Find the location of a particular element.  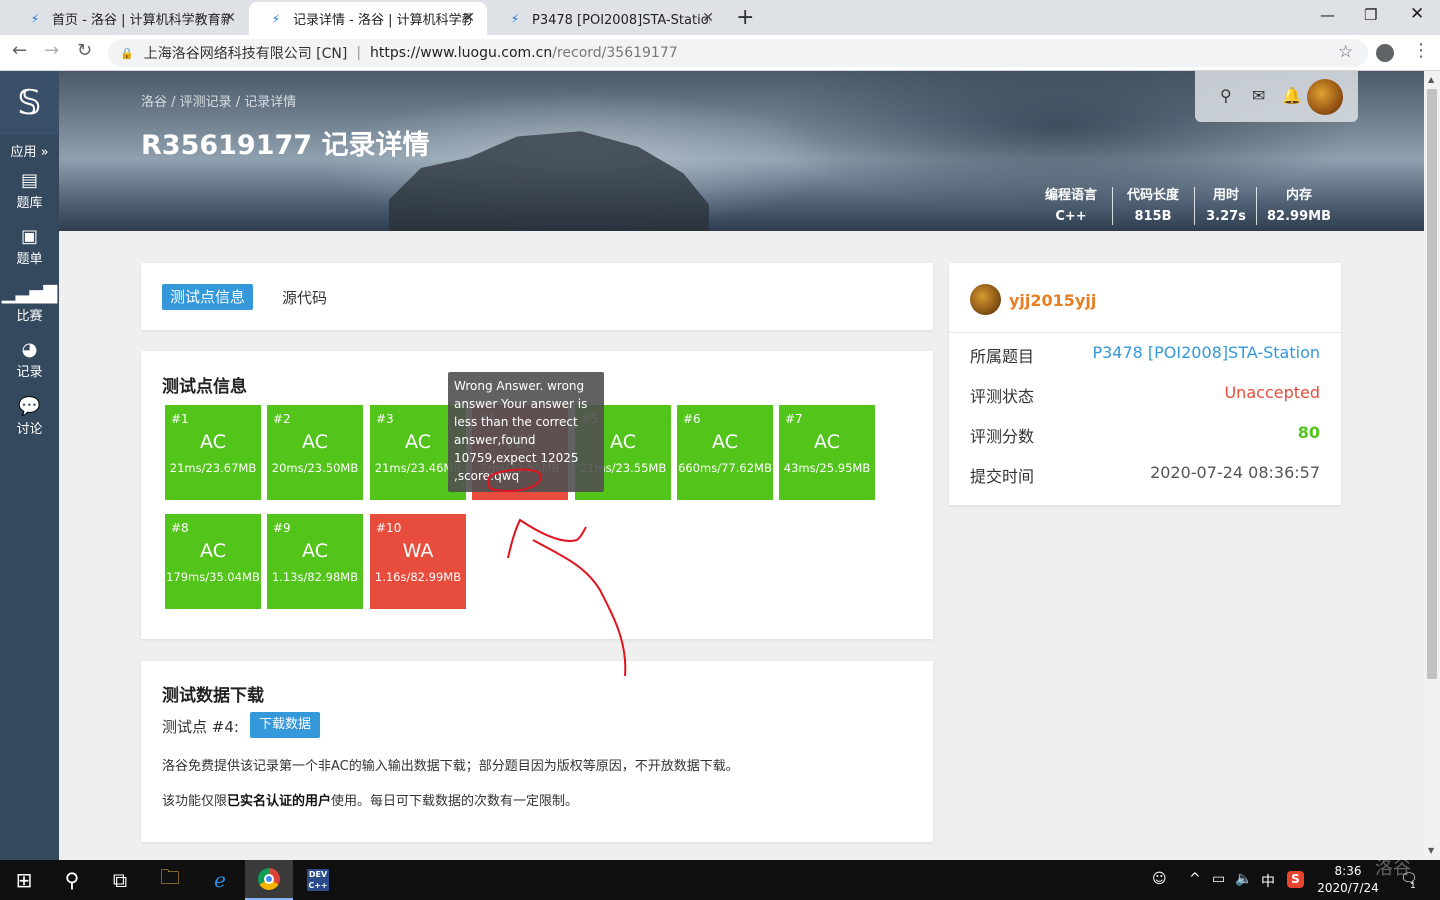

testcase-number: #10 is located at coordinates (389, 528).